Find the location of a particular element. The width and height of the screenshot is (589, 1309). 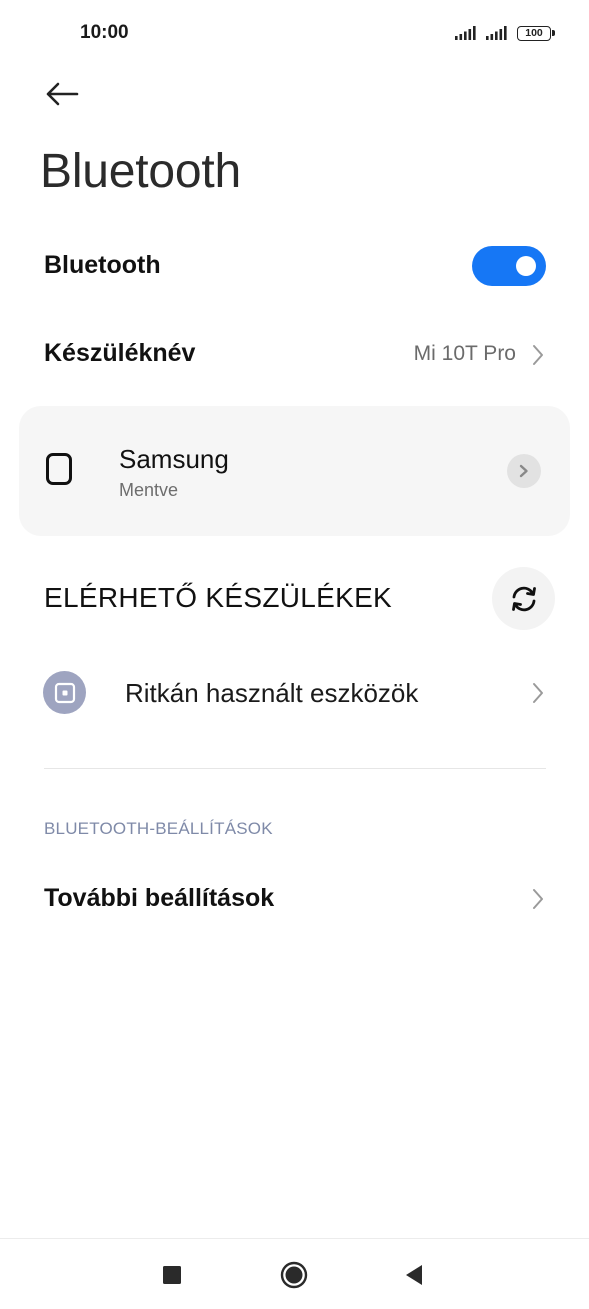

refresh-button is located at coordinates (523, 598).